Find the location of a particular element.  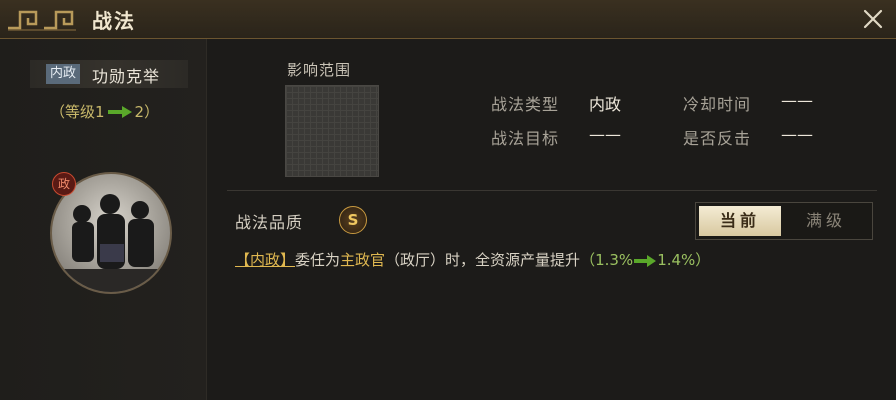

skill-target-label: 战法目标 is located at coordinates (525, 138).